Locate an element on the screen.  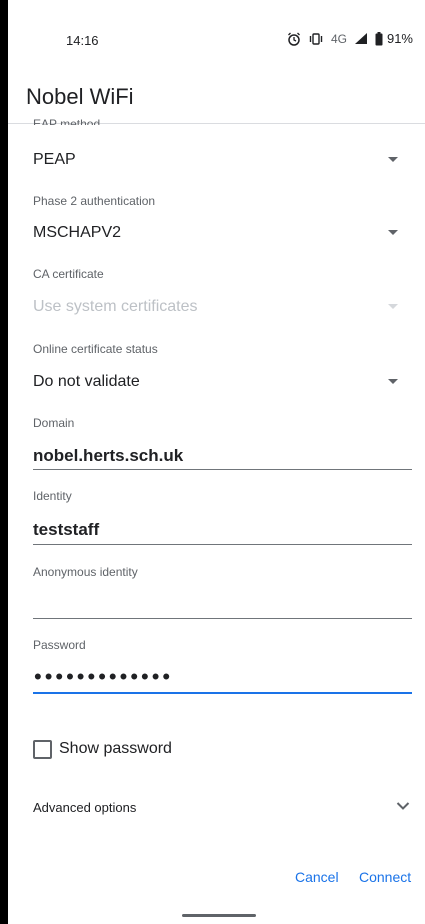
password-label: Password is located at coordinates (59, 645).